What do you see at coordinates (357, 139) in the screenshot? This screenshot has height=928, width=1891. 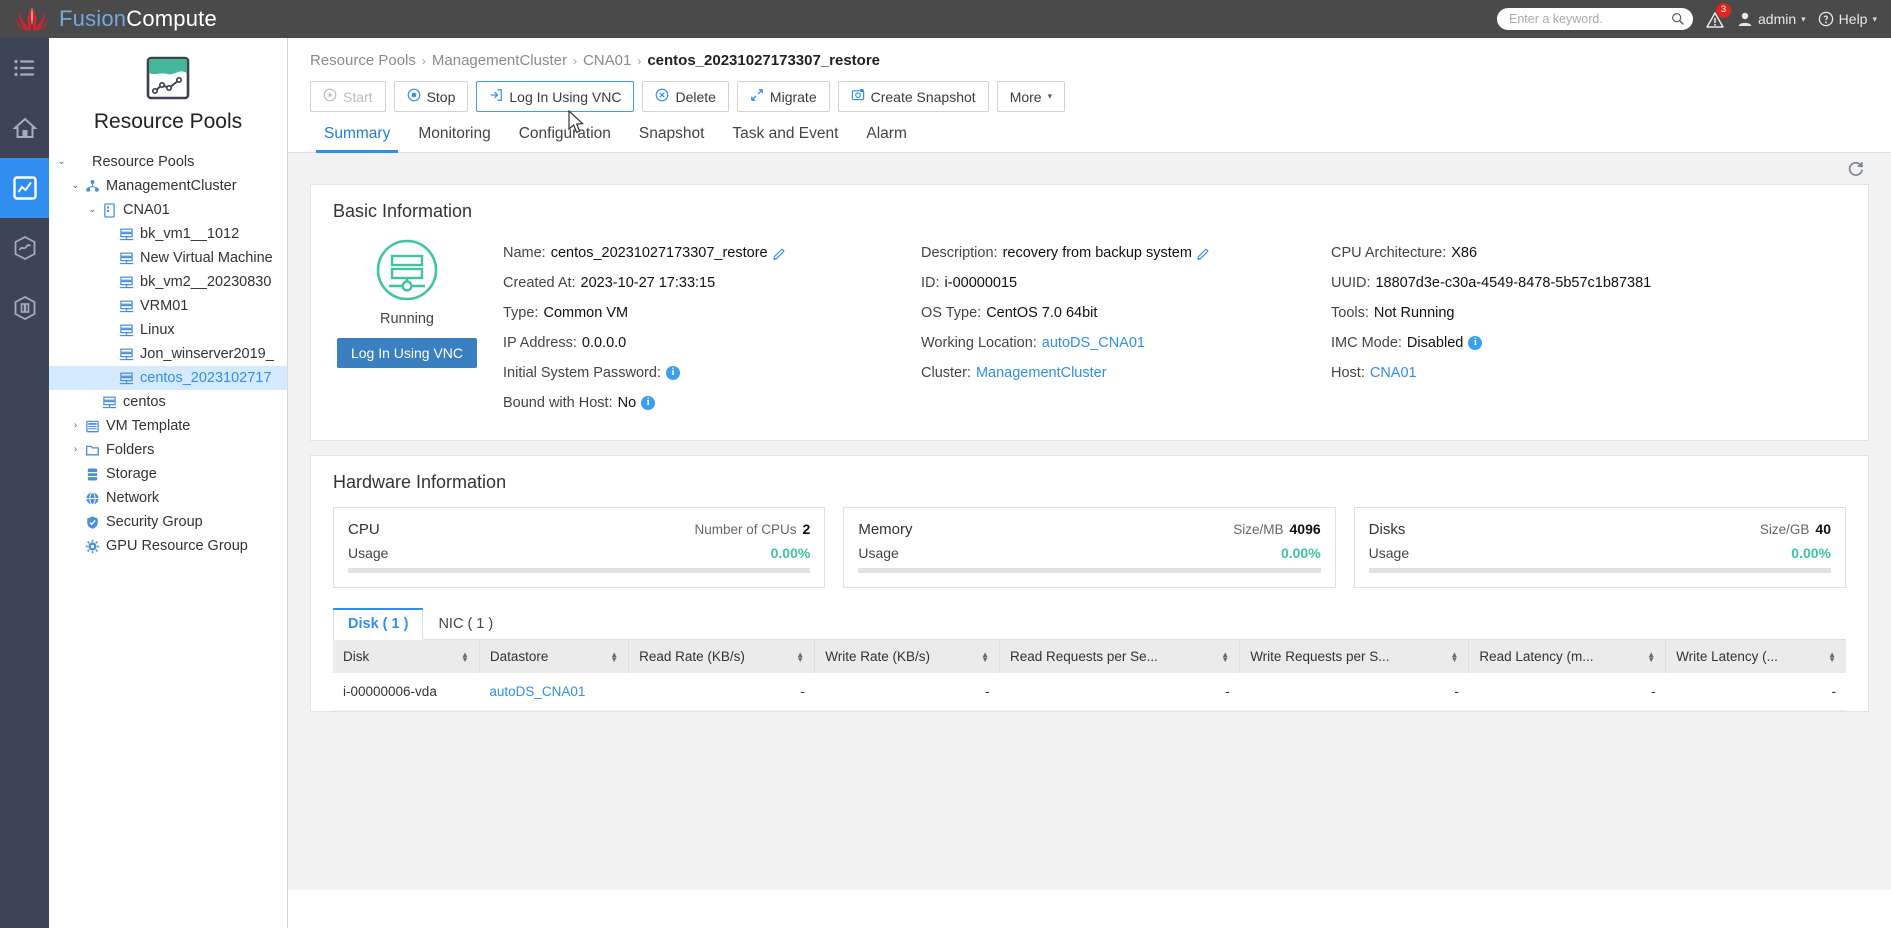 I see `tab-summary: Summary` at bounding box center [357, 139].